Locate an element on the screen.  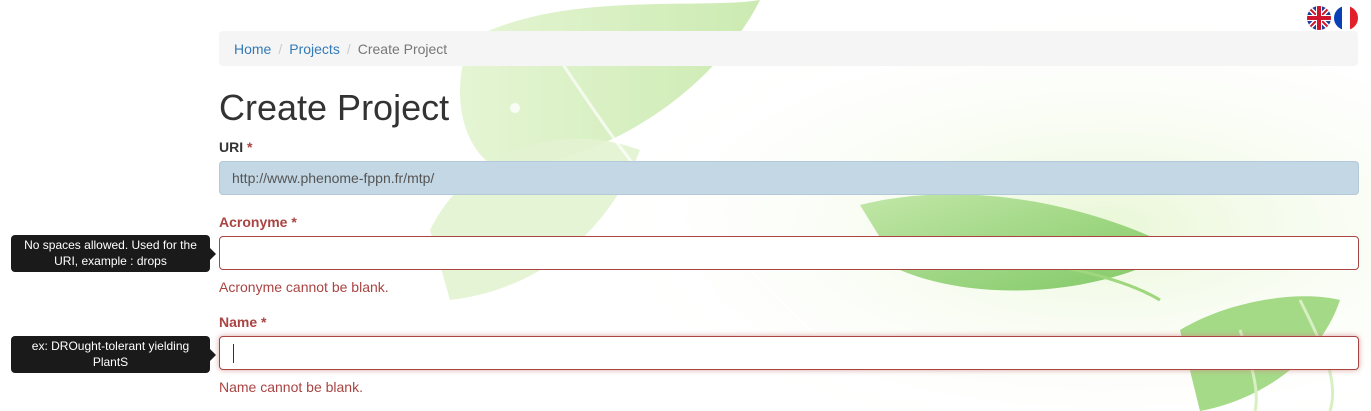
acronyme-label: Acronyme * is located at coordinates (258, 222).